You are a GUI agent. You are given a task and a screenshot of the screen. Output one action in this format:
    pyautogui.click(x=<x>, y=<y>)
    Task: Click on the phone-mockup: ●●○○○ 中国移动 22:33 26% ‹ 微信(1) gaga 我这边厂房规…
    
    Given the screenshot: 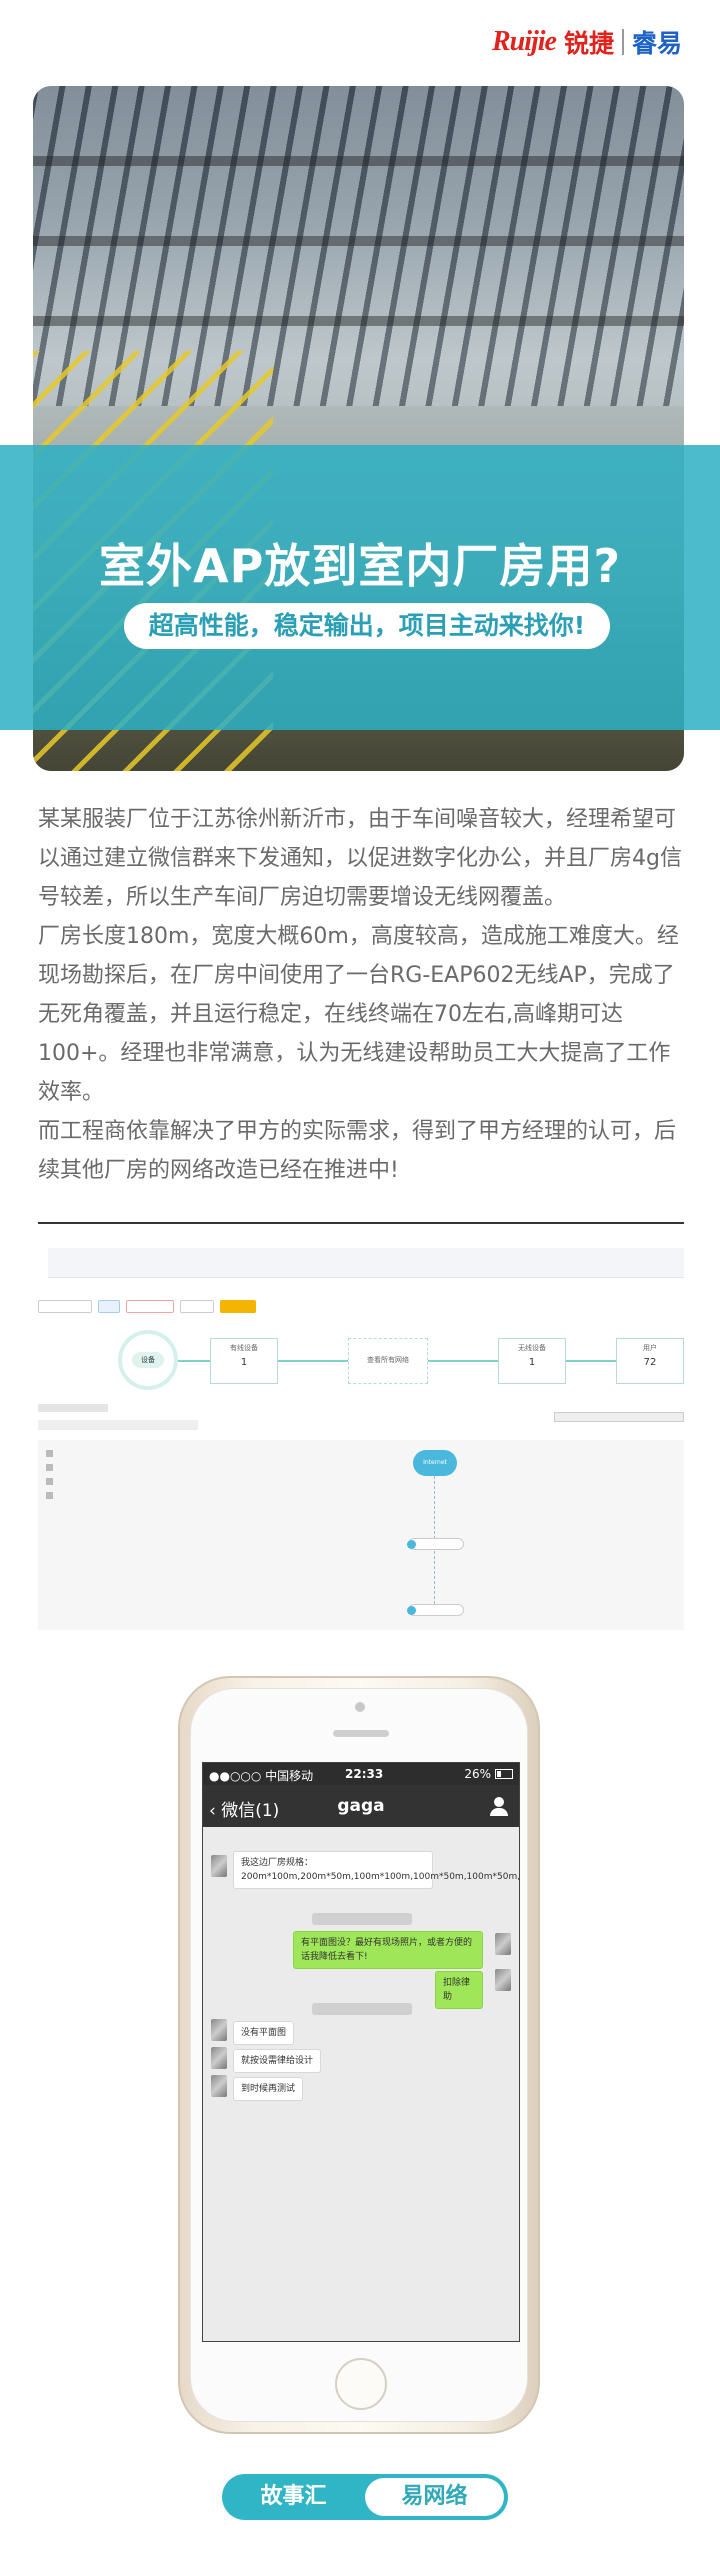 What is the action you would take?
    pyautogui.click(x=359, y=2055)
    